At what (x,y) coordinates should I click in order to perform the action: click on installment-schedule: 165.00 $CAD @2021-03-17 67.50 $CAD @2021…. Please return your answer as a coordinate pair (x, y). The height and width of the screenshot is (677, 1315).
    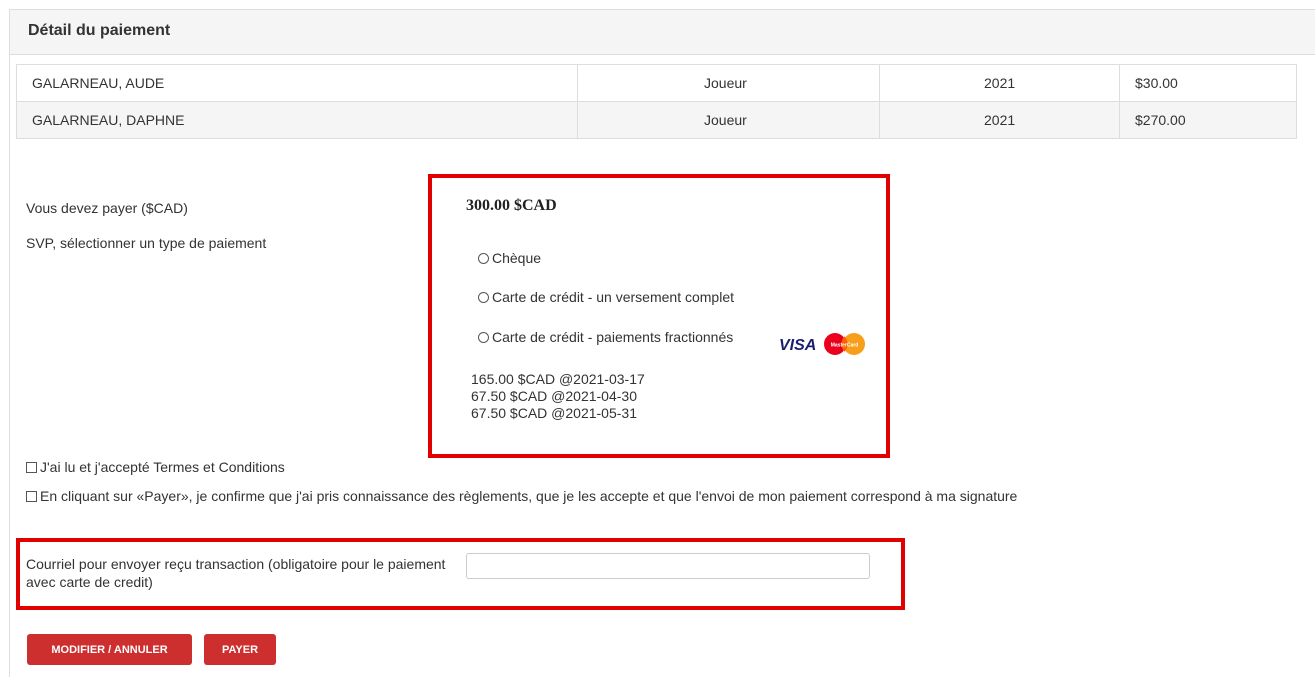
    Looking at the image, I should click on (558, 396).